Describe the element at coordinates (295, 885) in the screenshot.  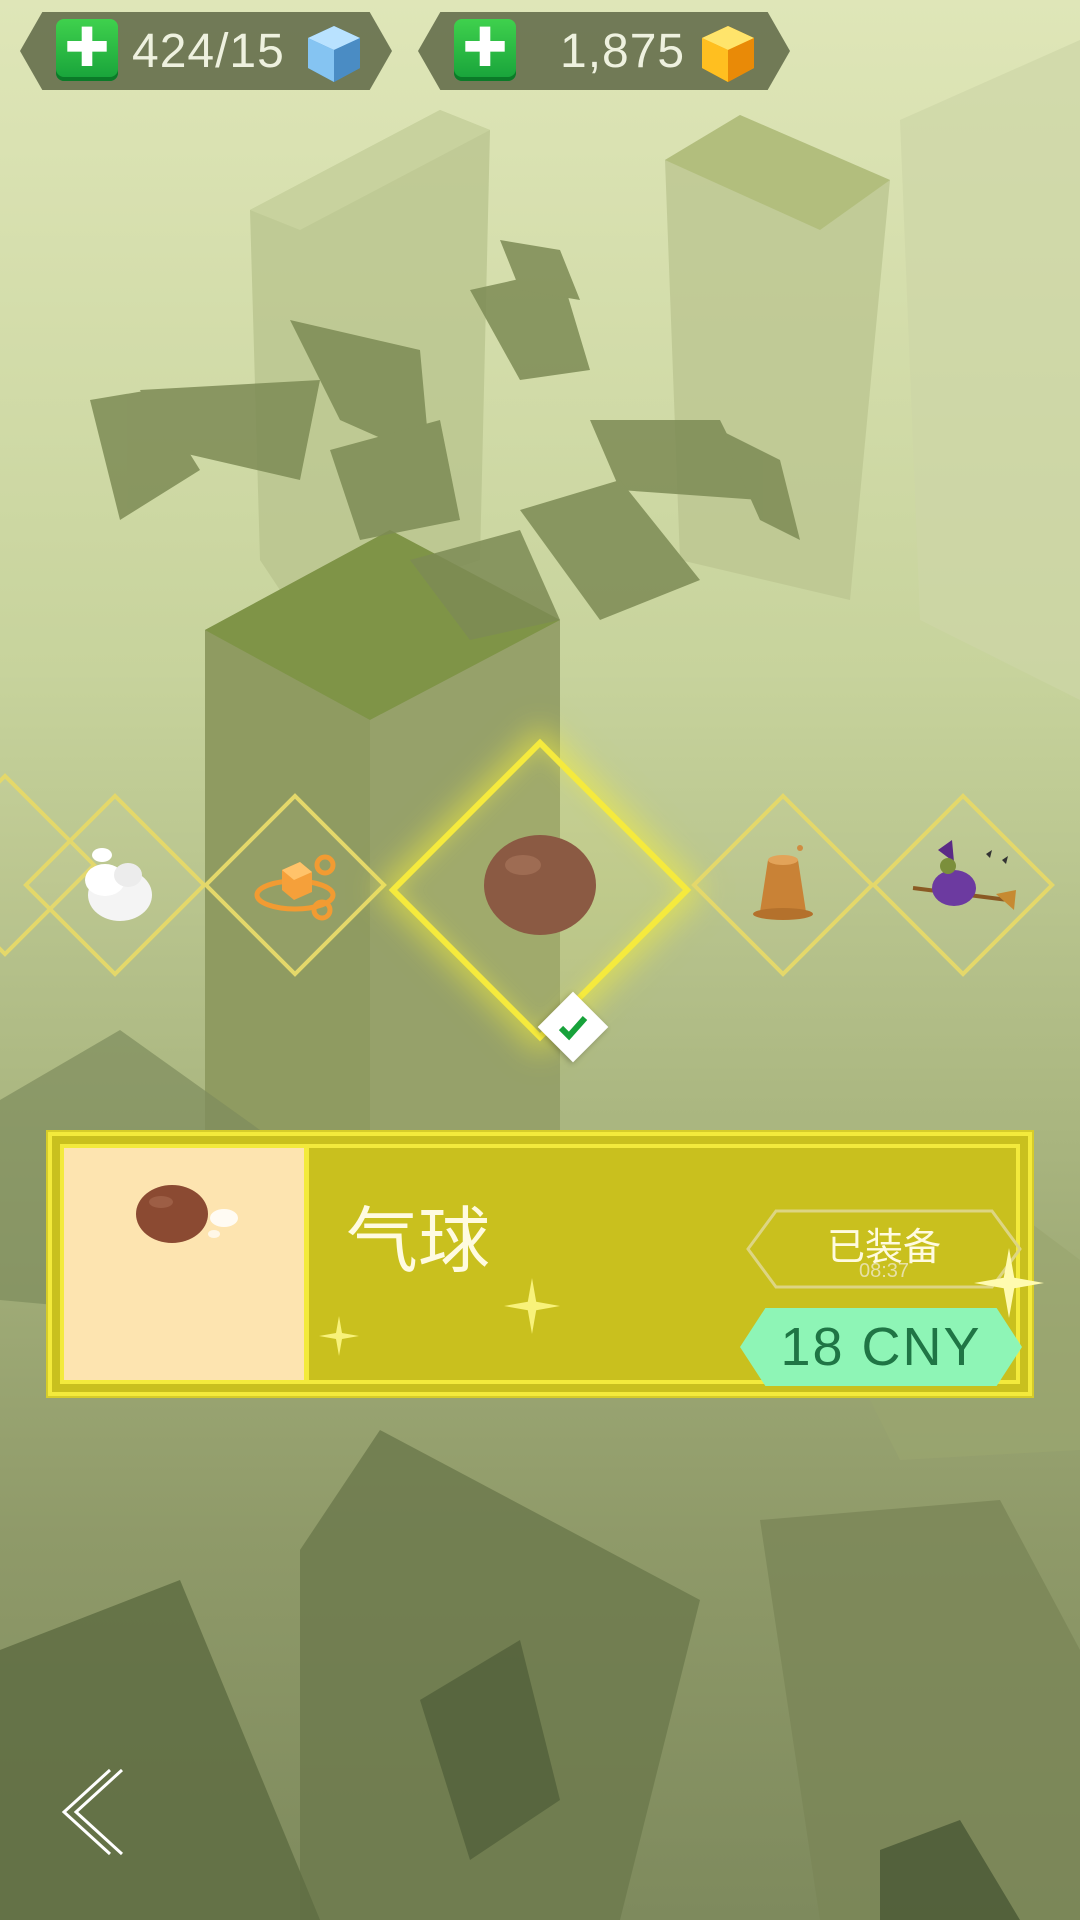
I see `orbit-cube-item-icon` at that location.